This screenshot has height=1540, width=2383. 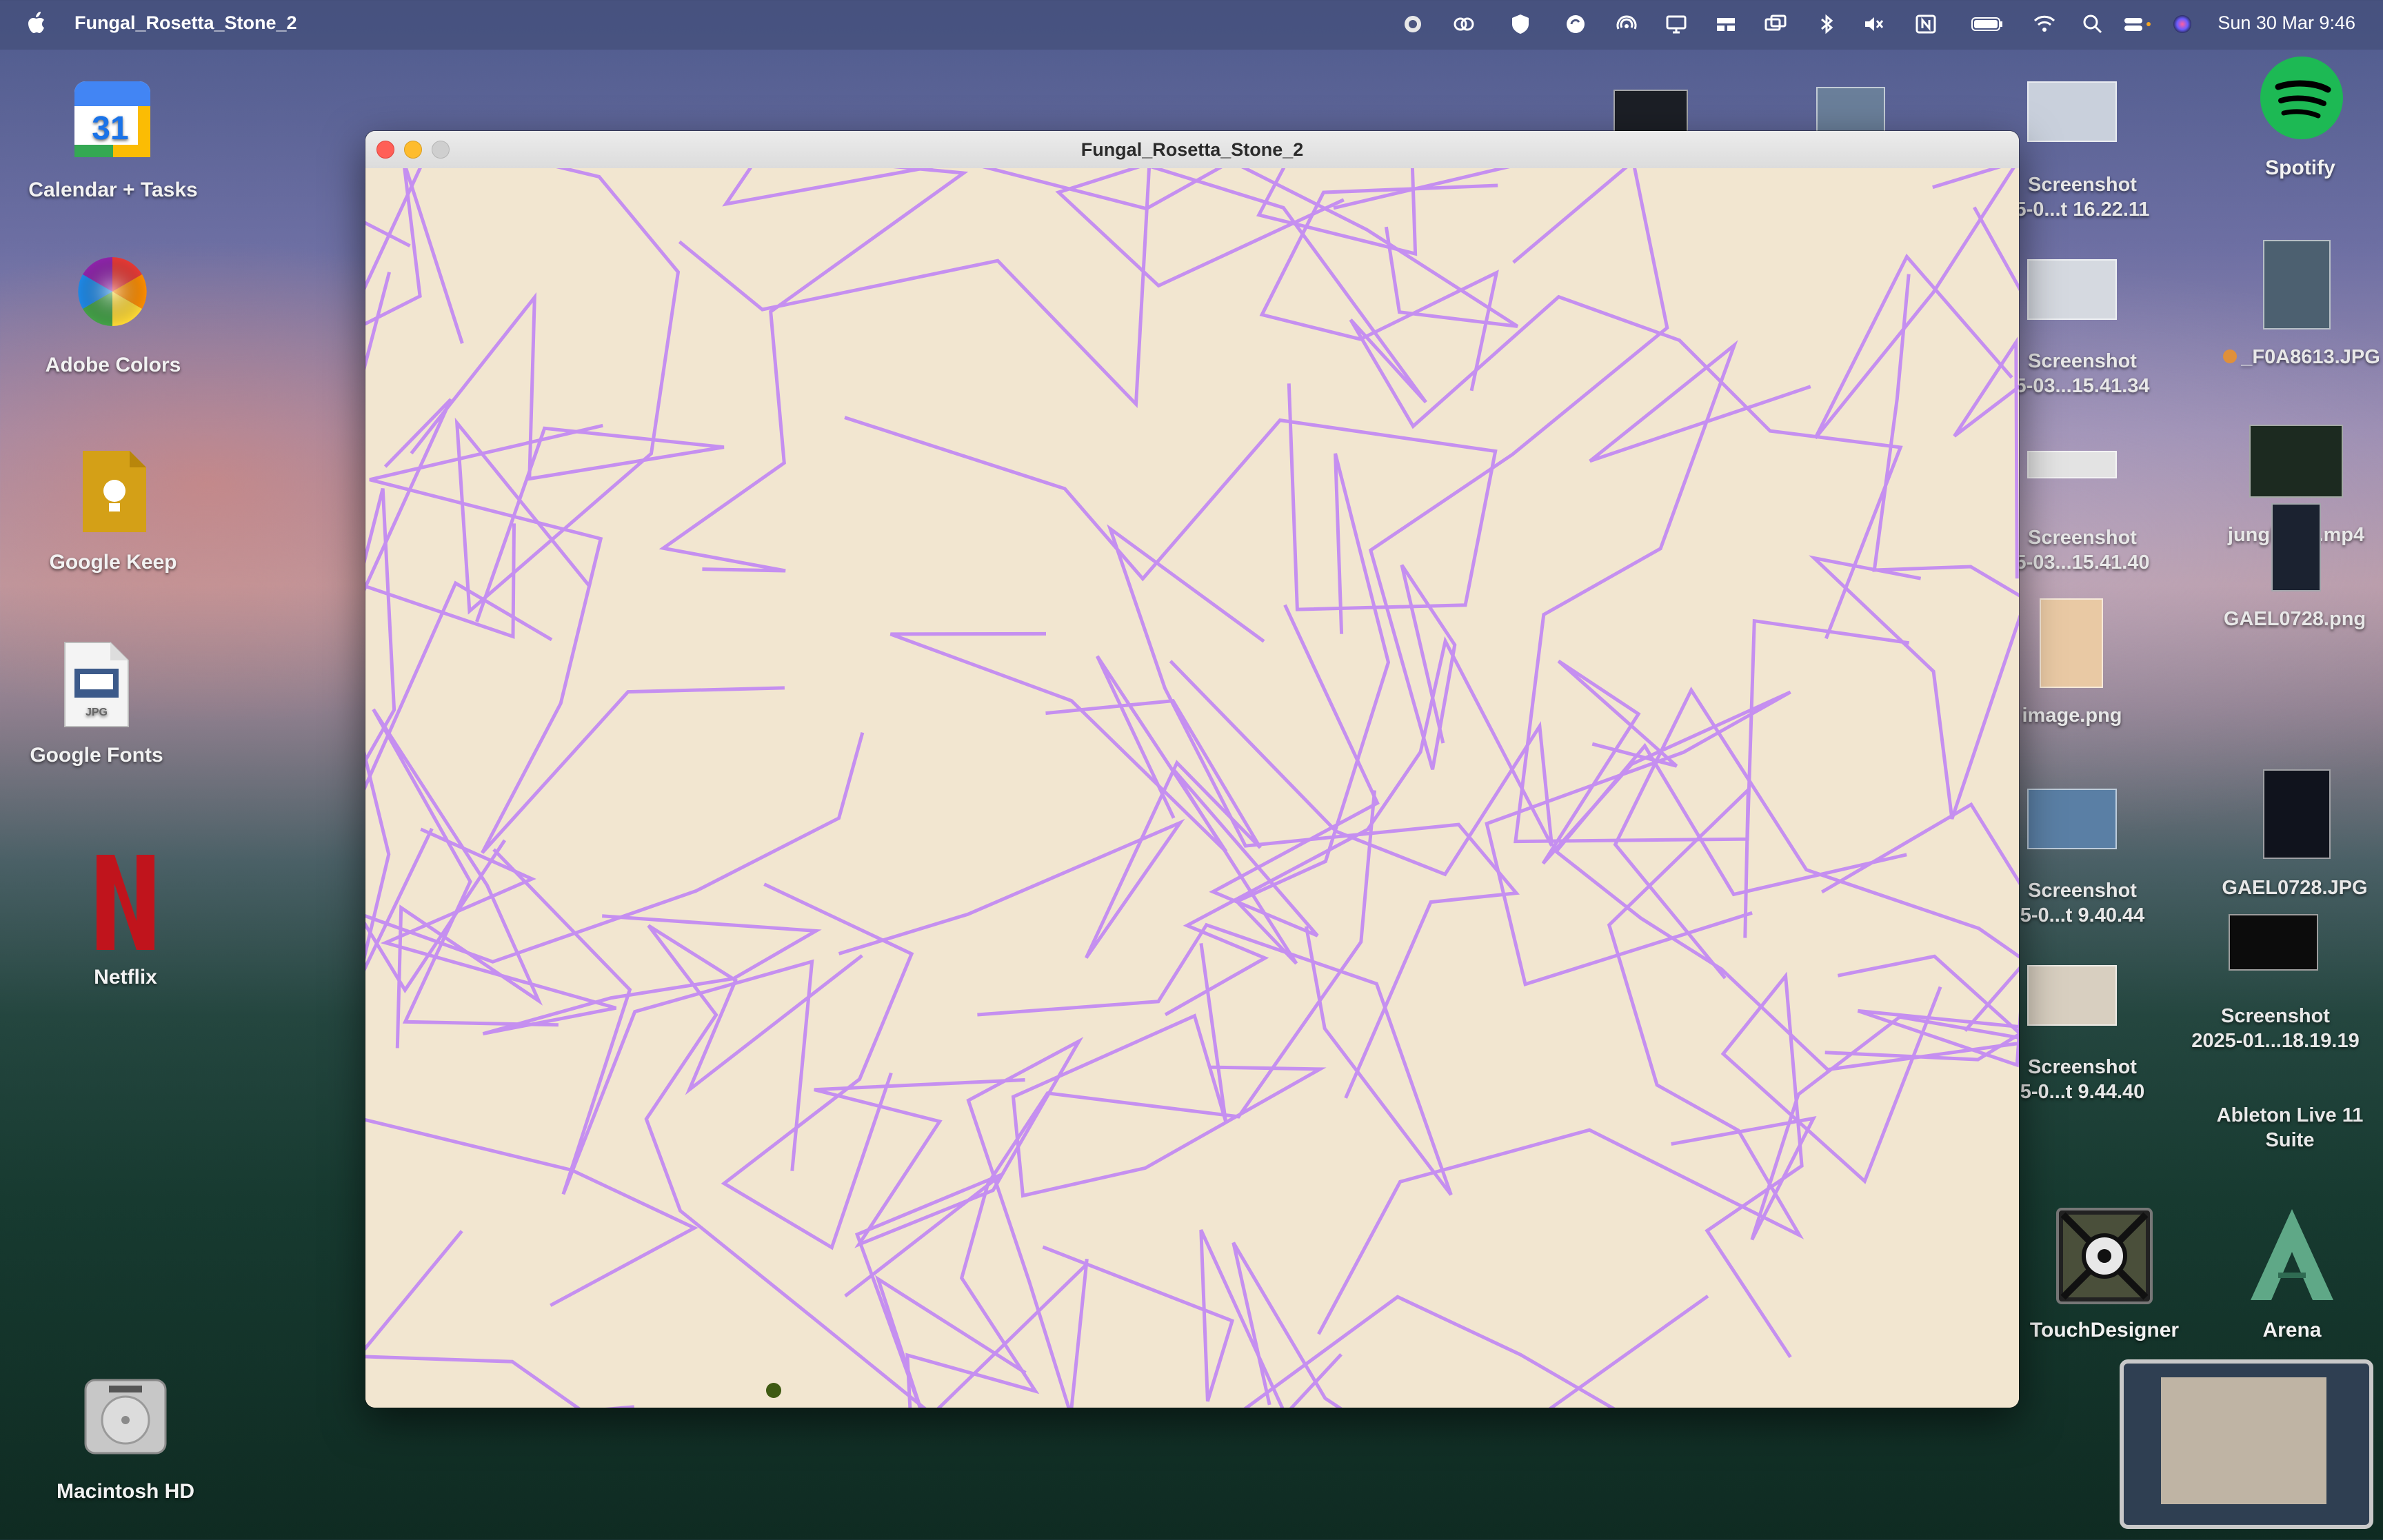 I want to click on battery-icon, so click(x=1987, y=24).